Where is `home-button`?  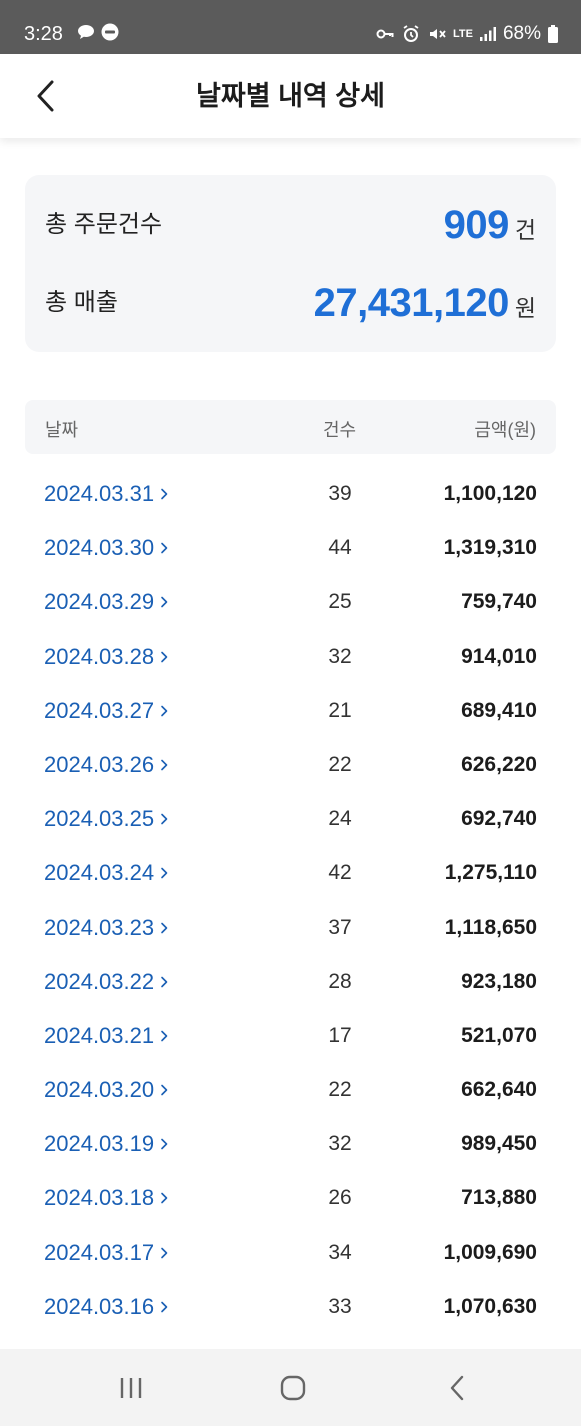
home-button is located at coordinates (293, 1388).